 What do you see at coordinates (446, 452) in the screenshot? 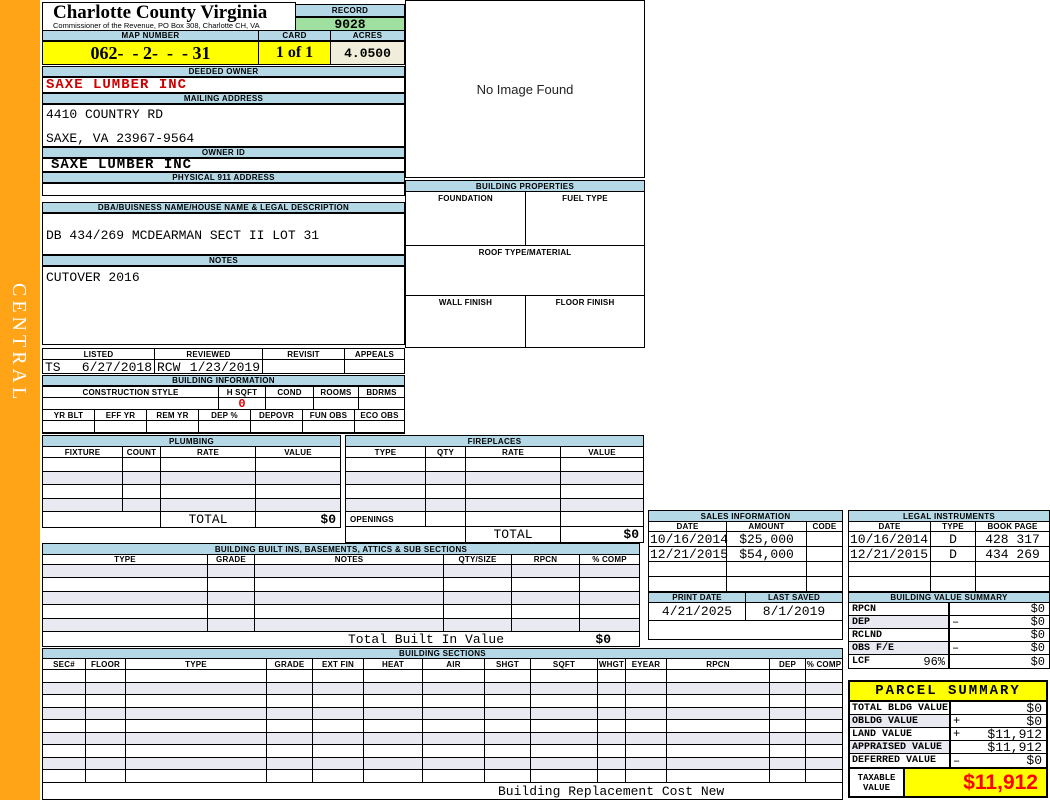
I see `fp-qty-label: QTY` at bounding box center [446, 452].